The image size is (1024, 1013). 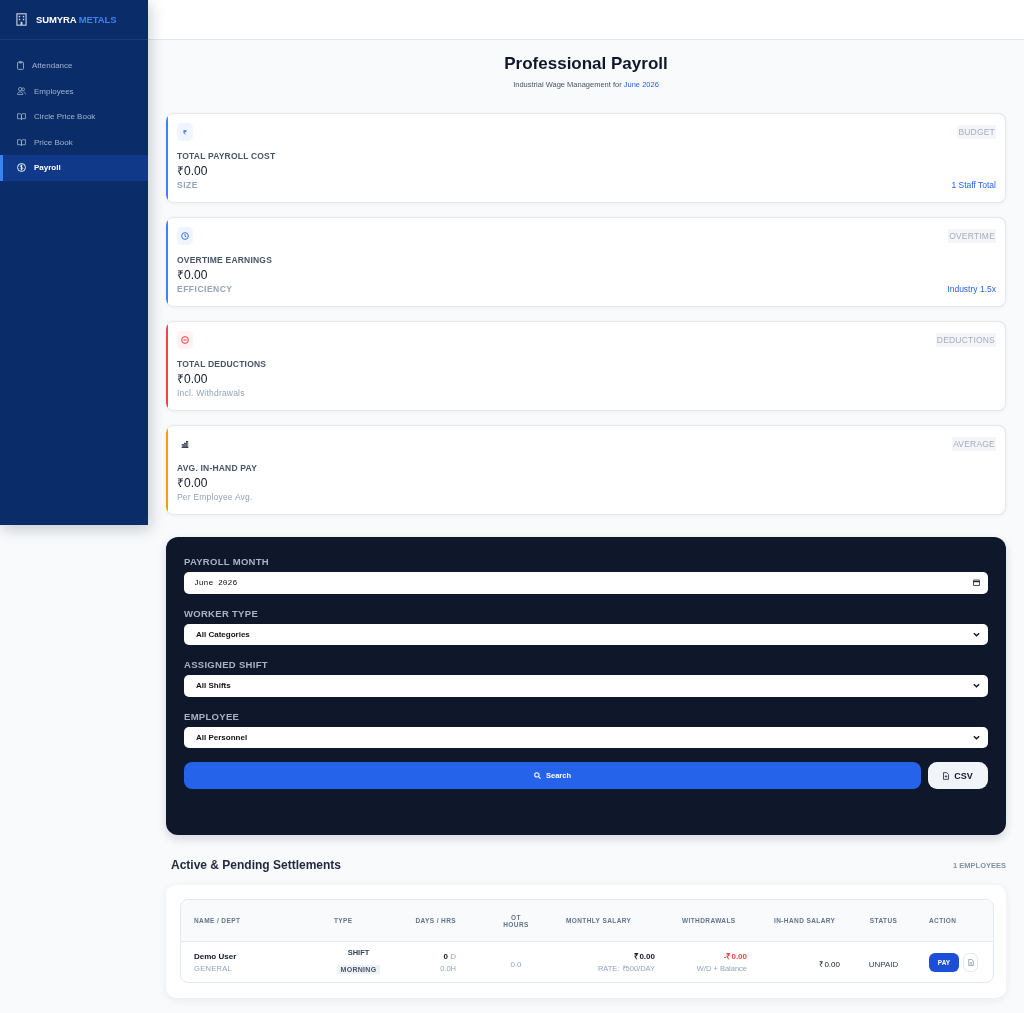 What do you see at coordinates (222, 613) in the screenshot?
I see `field-label: WORKER TYPE` at bounding box center [222, 613].